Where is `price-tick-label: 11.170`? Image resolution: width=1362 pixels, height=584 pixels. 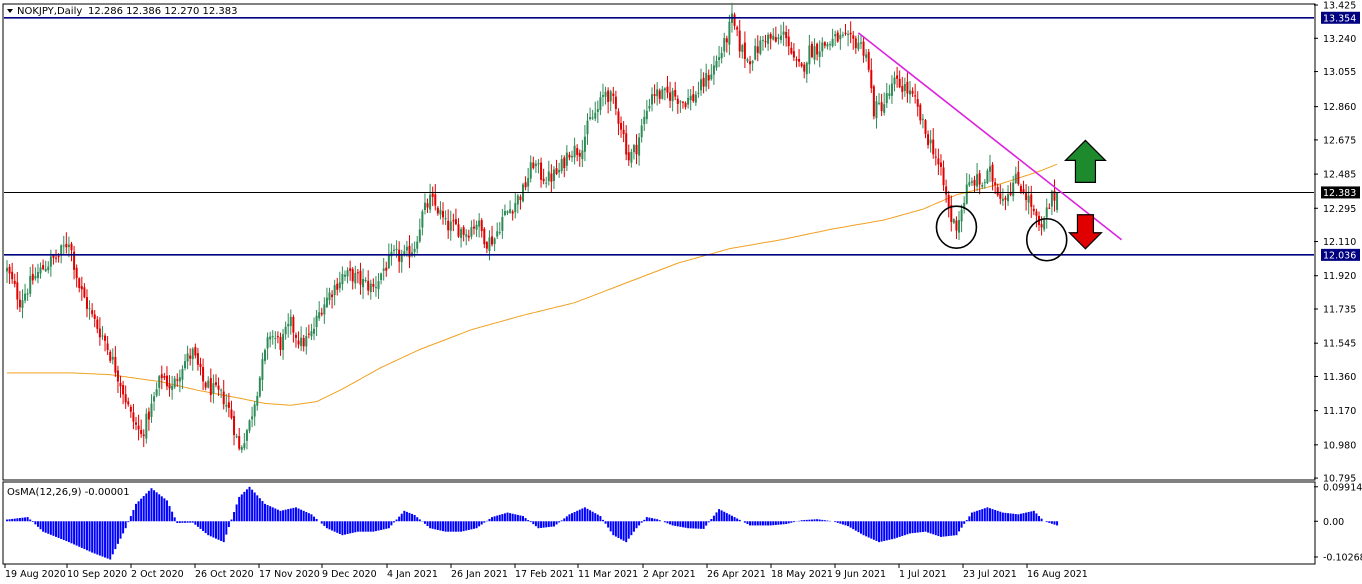 price-tick-label: 11.170 is located at coordinates (1339, 411).